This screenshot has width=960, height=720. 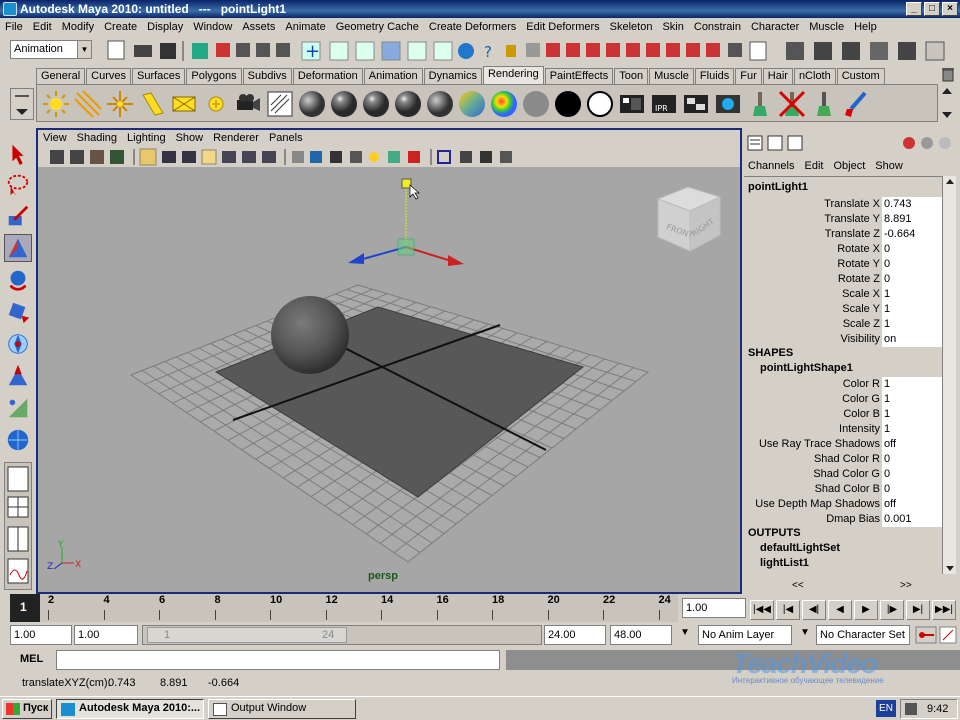 I want to click on vp-menu-view: View, so click(x=55, y=138).